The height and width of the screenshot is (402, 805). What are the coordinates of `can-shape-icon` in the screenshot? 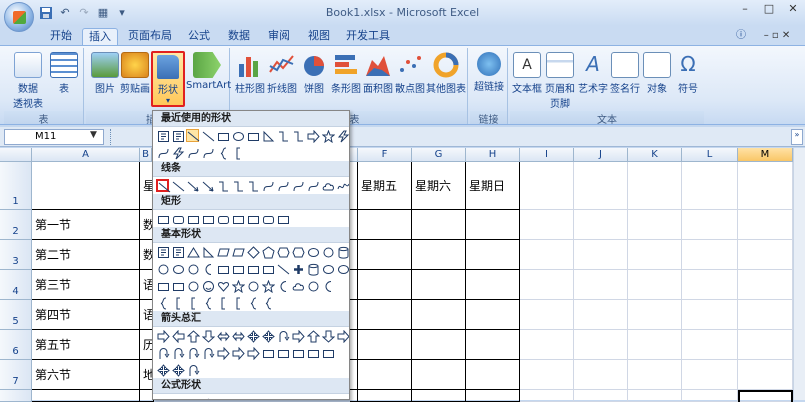 It's located at (342, 252).